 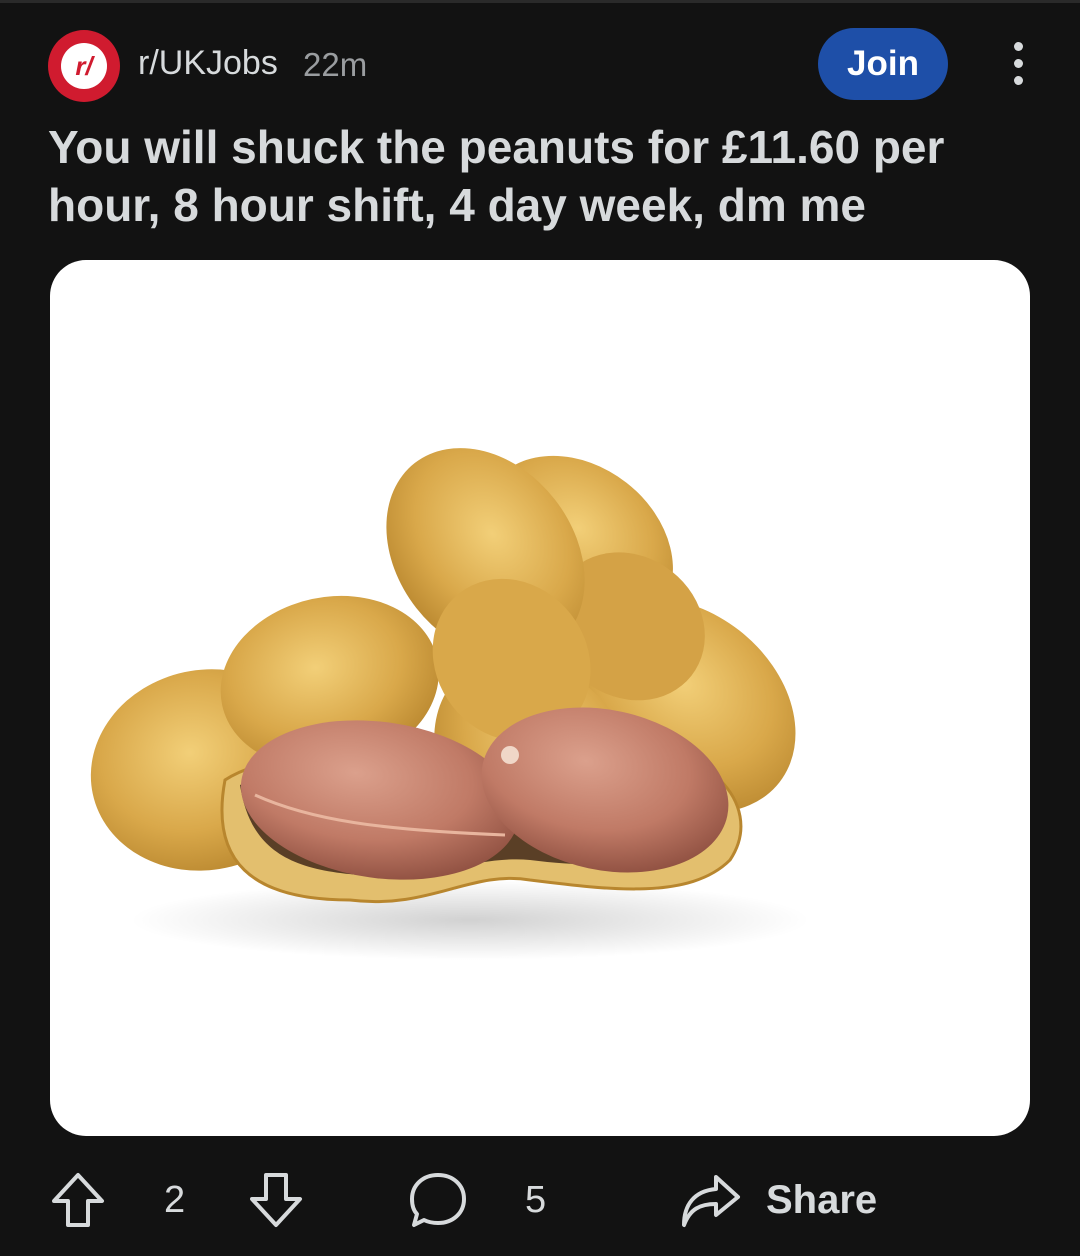 I want to click on avatar-logo: r/, so click(x=84, y=66).